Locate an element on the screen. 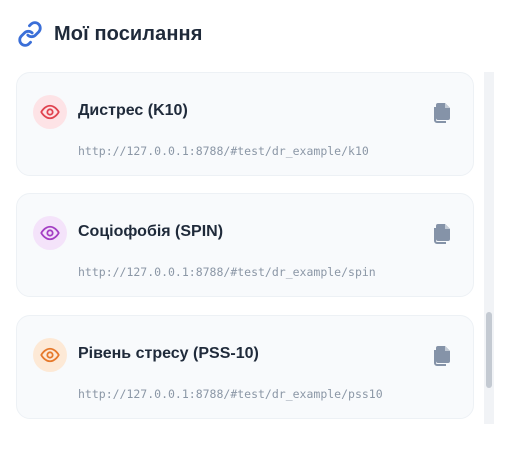  link-icon is located at coordinates (30, 34).